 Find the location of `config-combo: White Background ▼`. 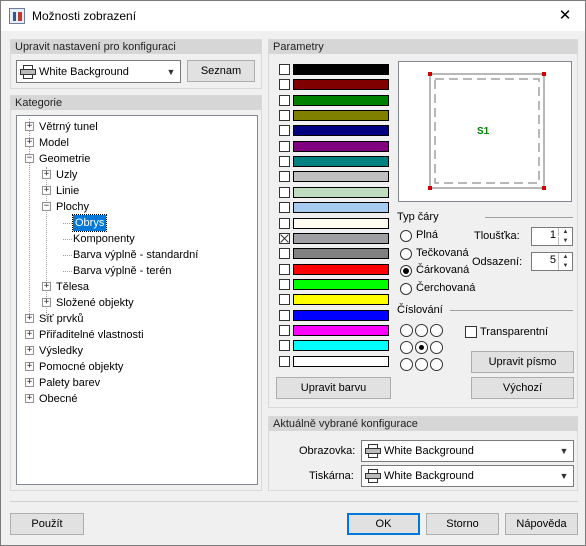

config-combo: White Background ▼ is located at coordinates (98, 71).